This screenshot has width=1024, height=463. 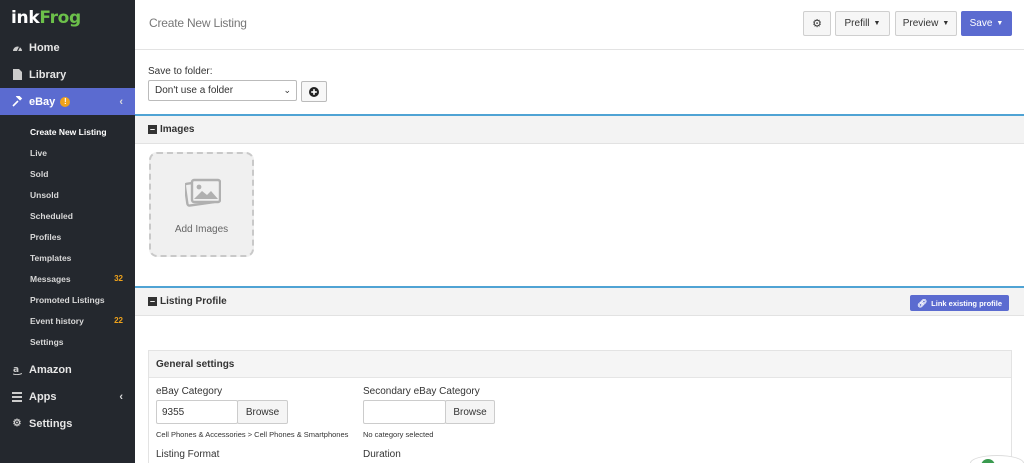 I want to click on sidebar-item-label: Apps, so click(x=43, y=396).